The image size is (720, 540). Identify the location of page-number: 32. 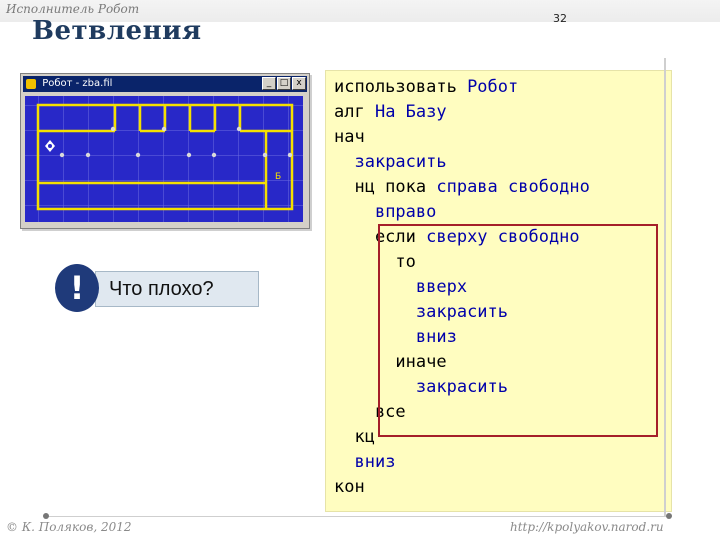
(560, 18).